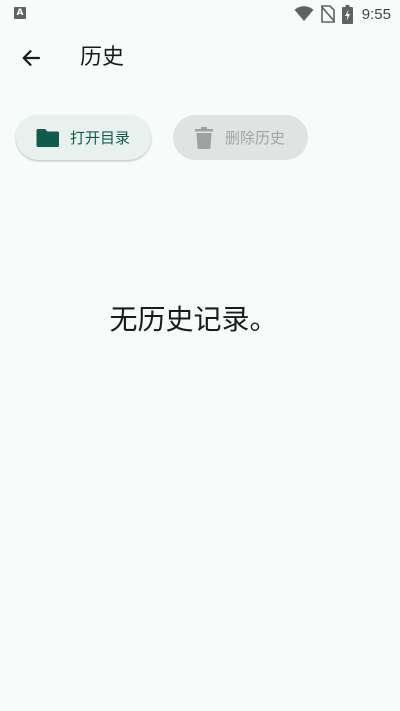  I want to click on open-directory-label: 打开目录, so click(100, 138).